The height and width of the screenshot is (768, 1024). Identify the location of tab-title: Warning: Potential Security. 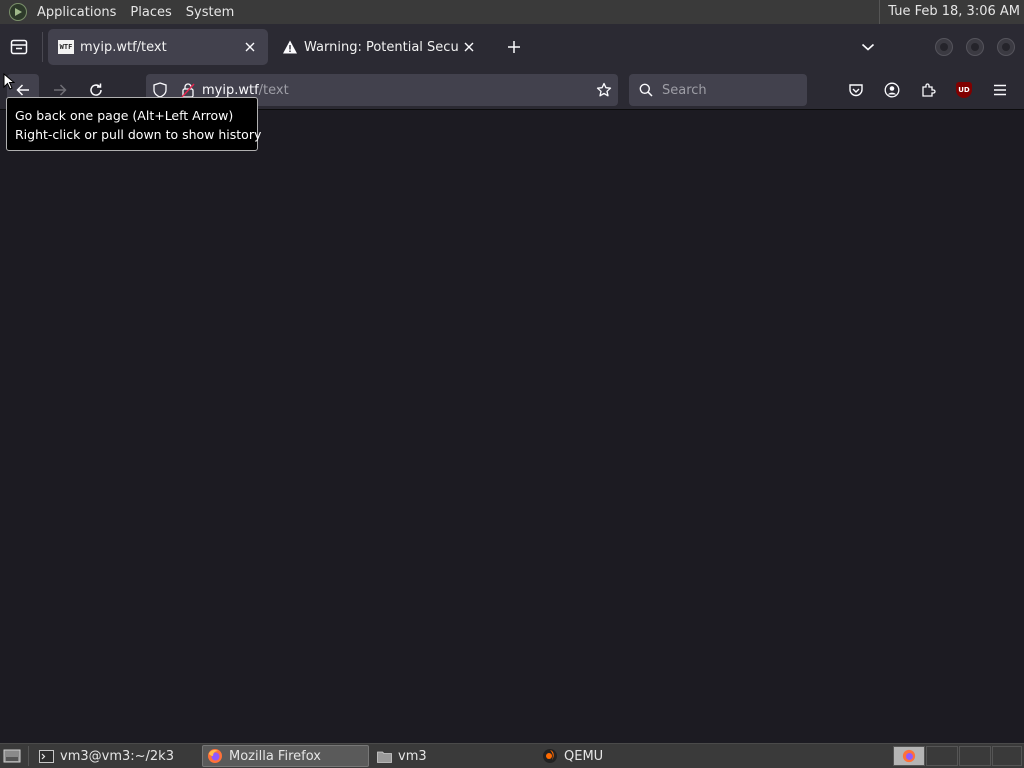
(381, 47).